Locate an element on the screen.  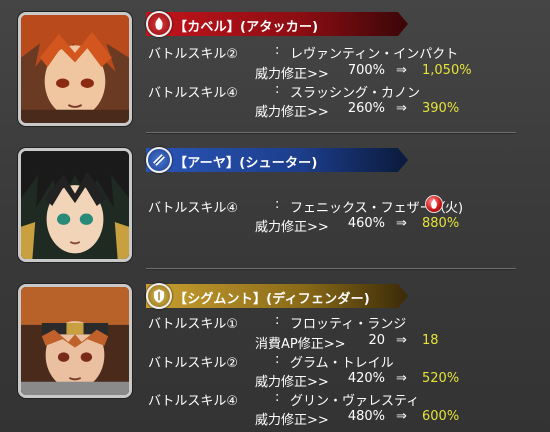
banner-cabel: 【カベル】(アタッカー) is located at coordinates (277, 24).